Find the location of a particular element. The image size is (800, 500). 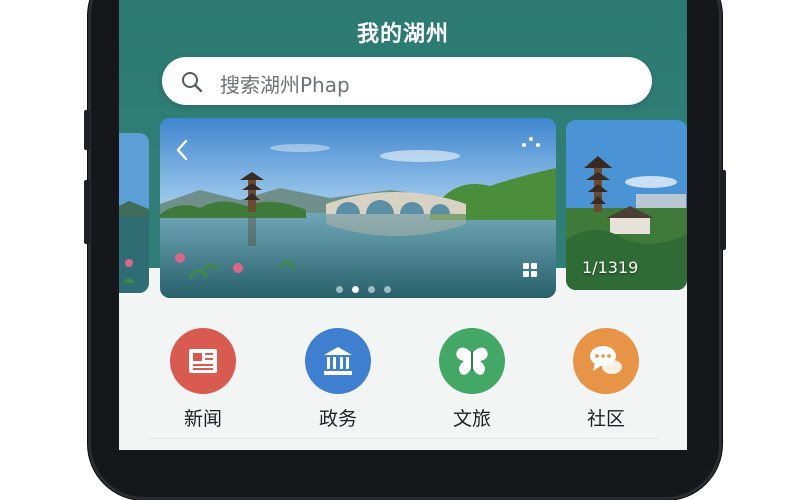

carousel-card-prev is located at coordinates (134, 213).